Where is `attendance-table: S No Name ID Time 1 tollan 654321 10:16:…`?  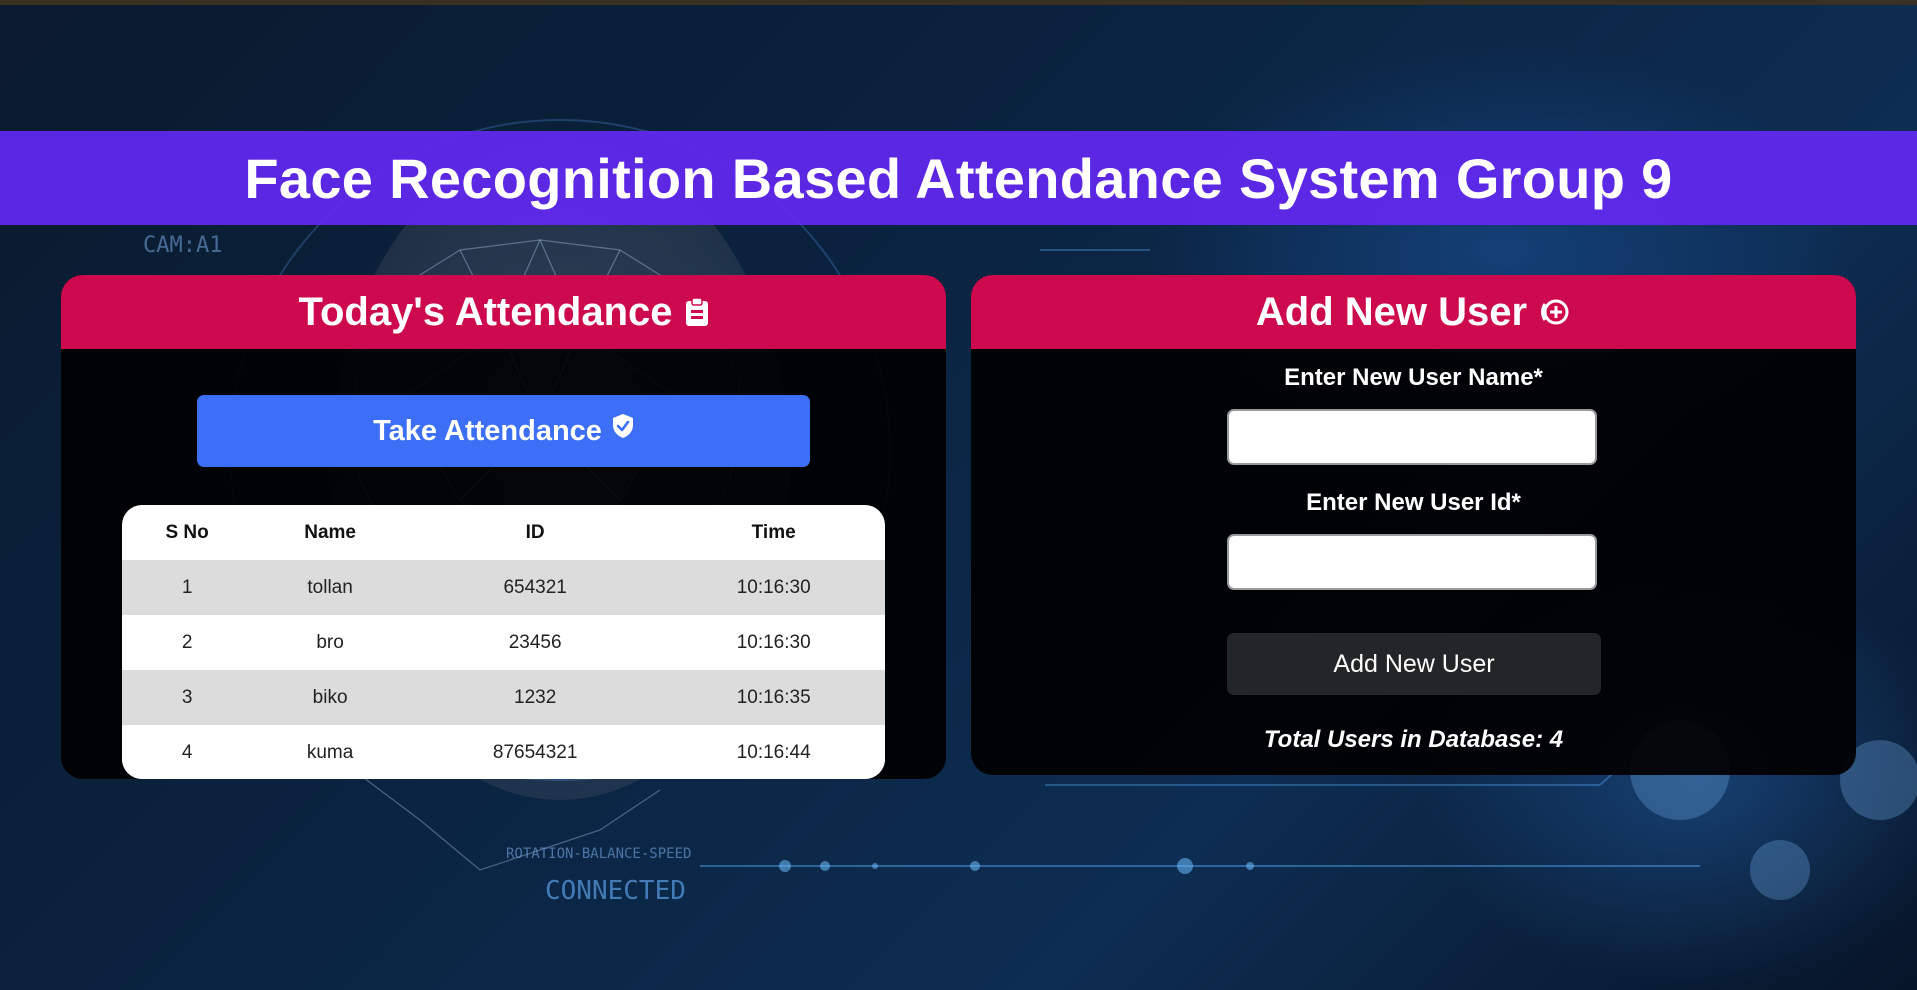
attendance-table: S No Name ID Time 1 tollan 654321 10:16:… is located at coordinates (503, 642).